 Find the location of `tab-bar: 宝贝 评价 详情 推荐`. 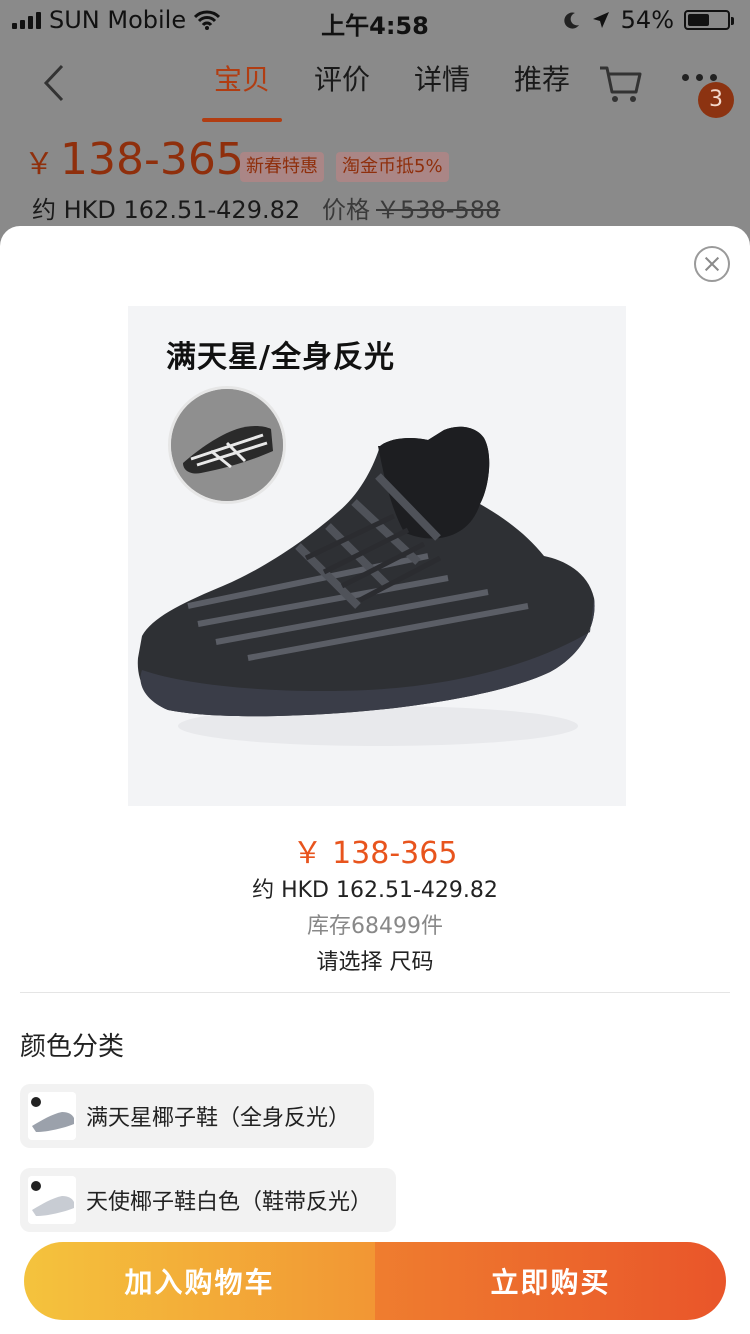

tab-bar: 宝贝 评价 详情 推荐 is located at coordinates (387, 90).